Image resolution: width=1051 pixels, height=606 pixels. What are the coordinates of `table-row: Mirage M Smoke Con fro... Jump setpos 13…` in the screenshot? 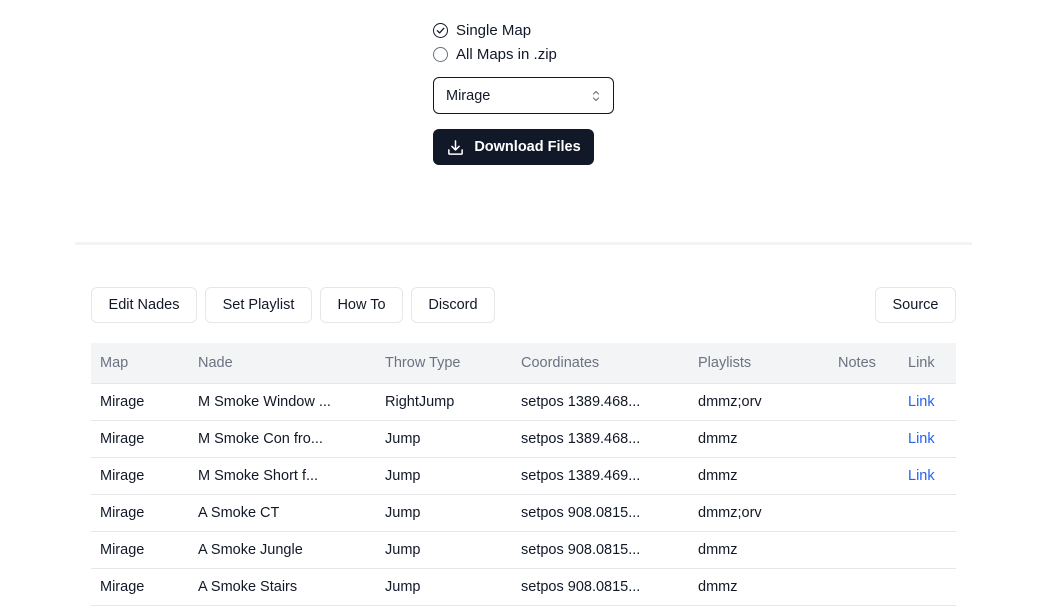 It's located at (523, 439).